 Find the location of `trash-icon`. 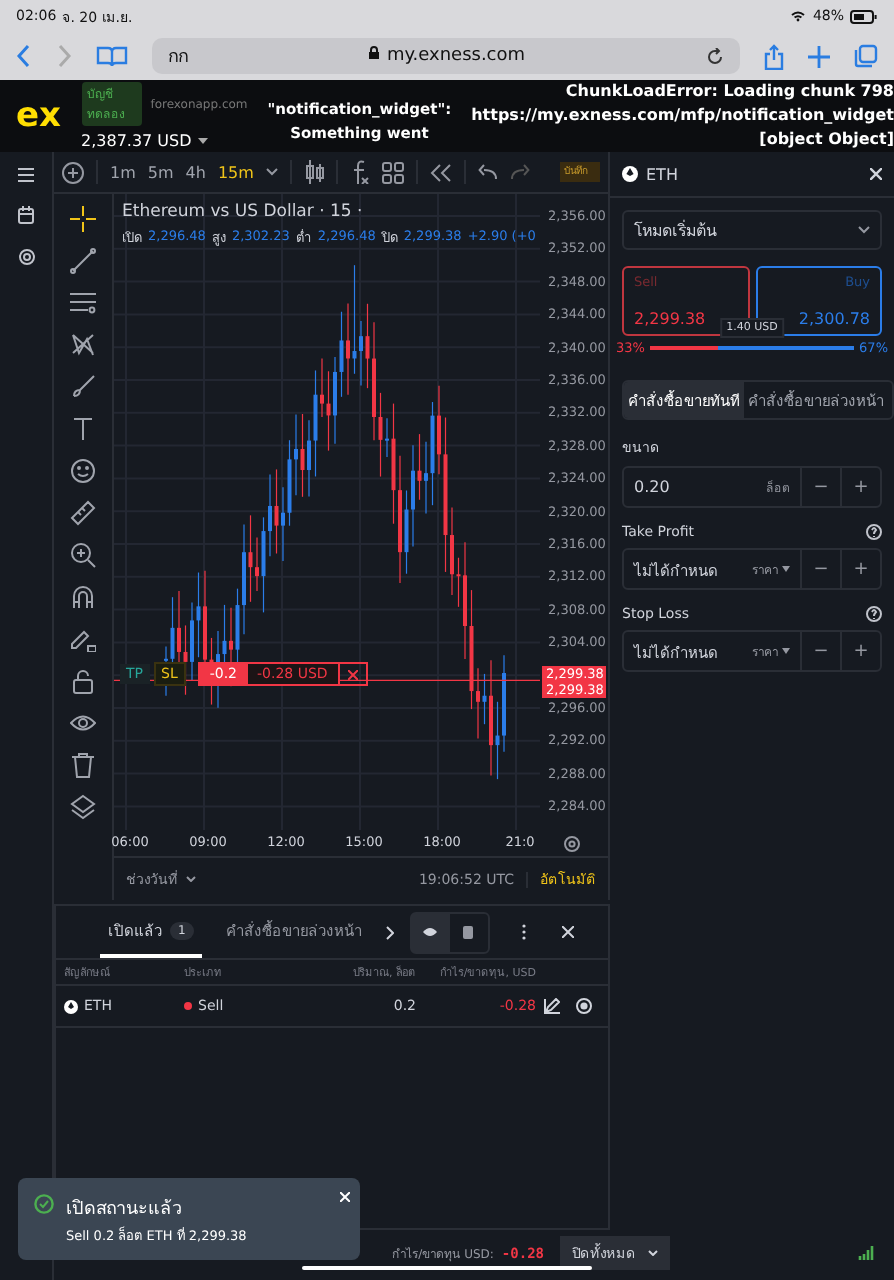

trash-icon is located at coordinates (83, 765).